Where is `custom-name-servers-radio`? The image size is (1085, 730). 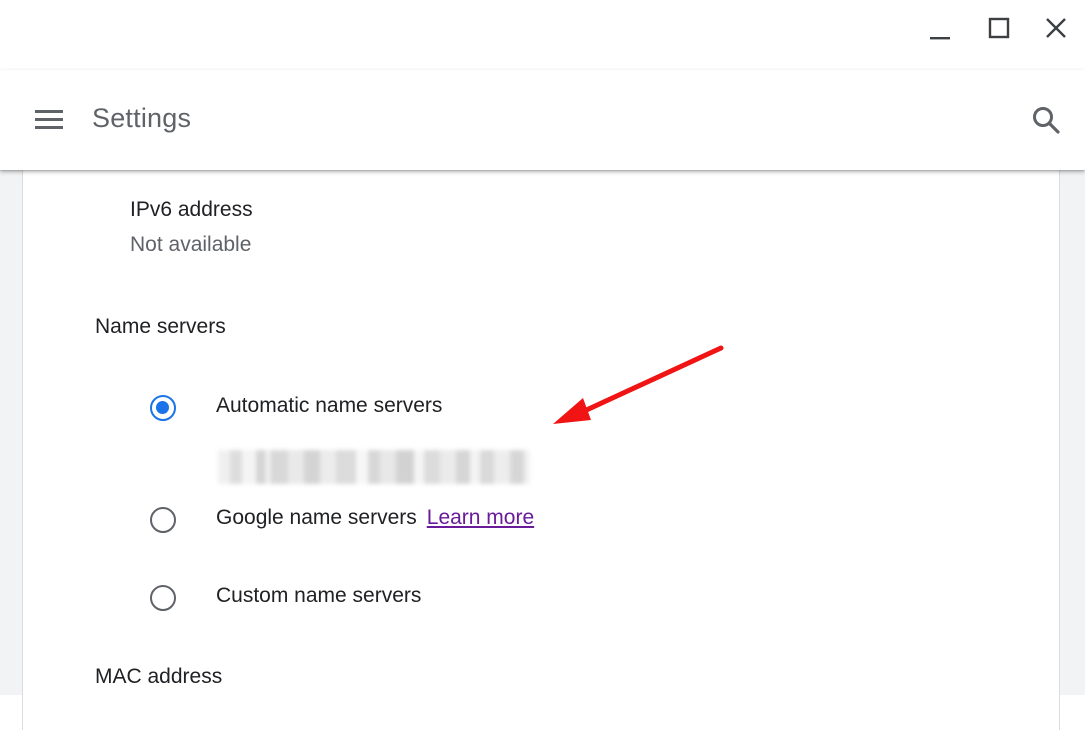 custom-name-servers-radio is located at coordinates (163, 598).